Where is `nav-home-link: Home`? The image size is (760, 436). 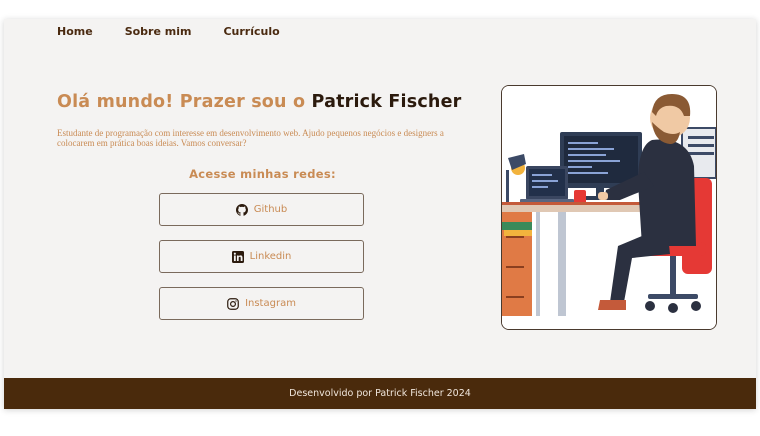
nav-home-link: Home is located at coordinates (75, 32).